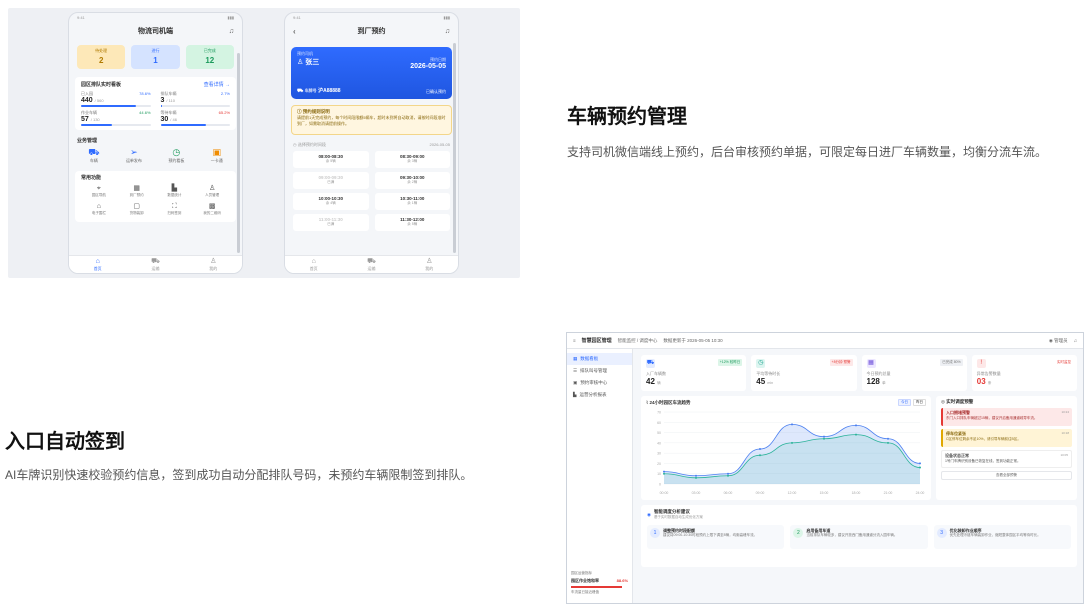 The height and width of the screenshot is (610, 1090). Describe the element at coordinates (195, 118) in the screenshot. I see `metric-waiting: 等待车辆 65.2% 30 / 46` at that location.